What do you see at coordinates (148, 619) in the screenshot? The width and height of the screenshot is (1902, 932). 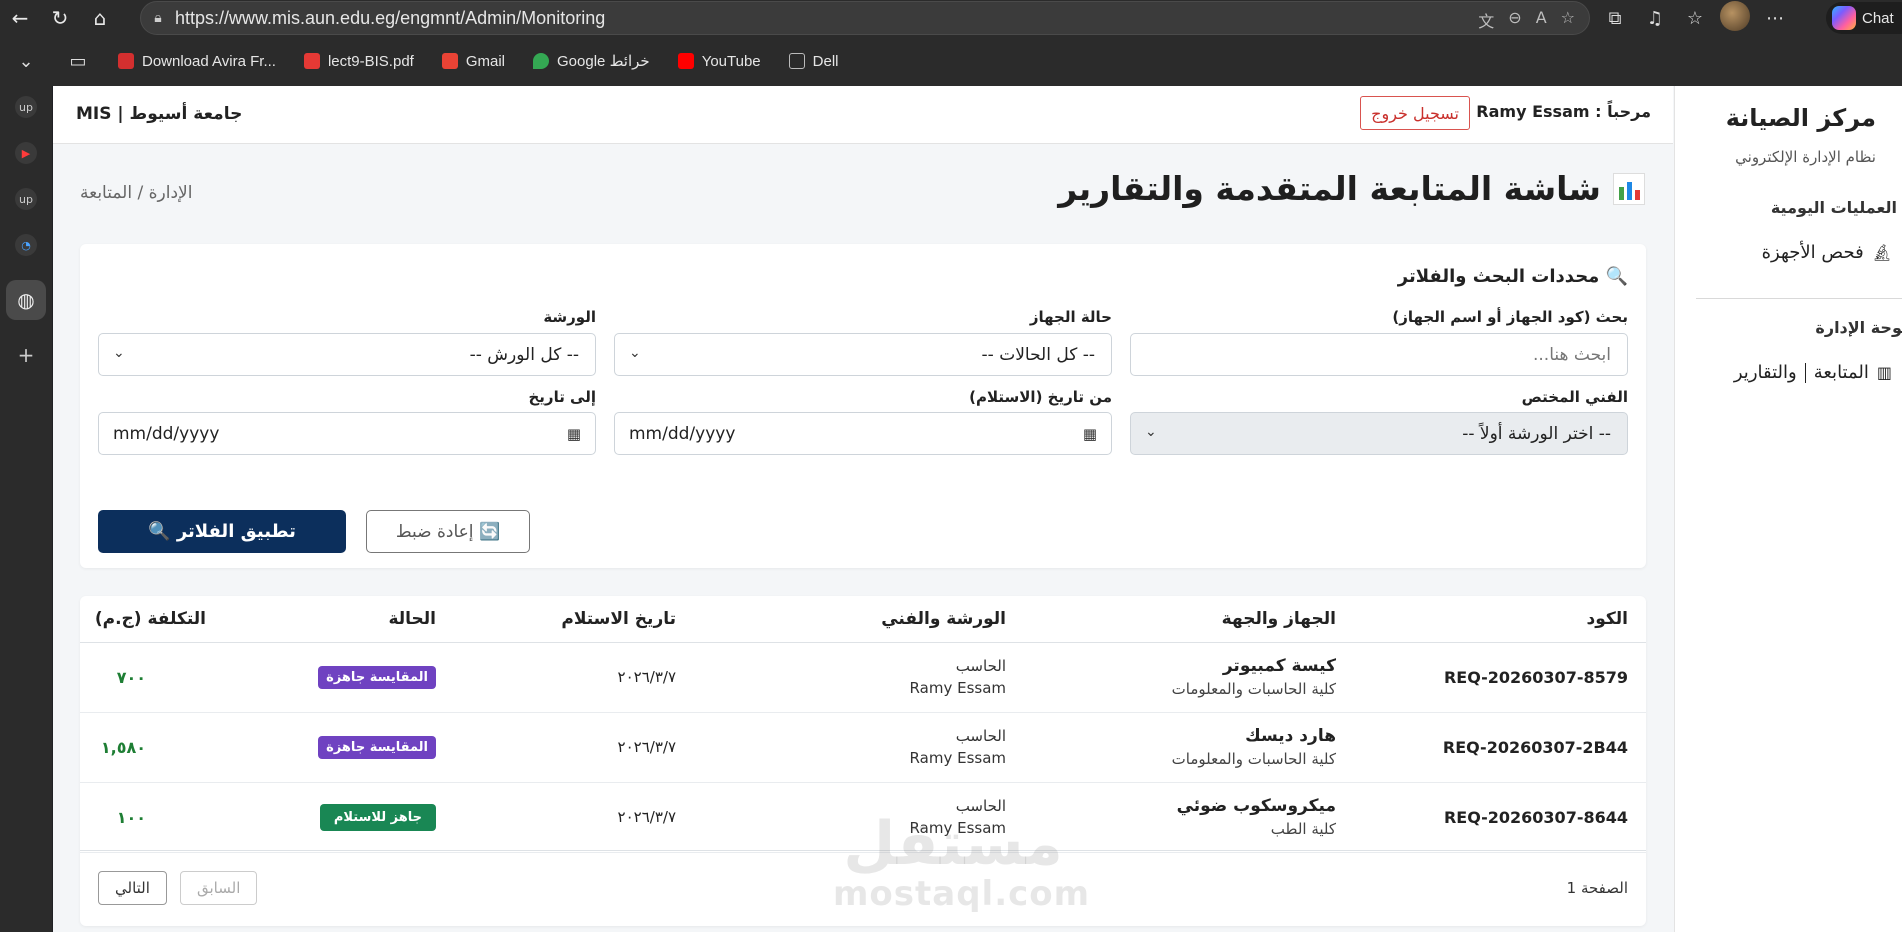 I see `col-cost: التكلفة (ج.م)` at bounding box center [148, 619].